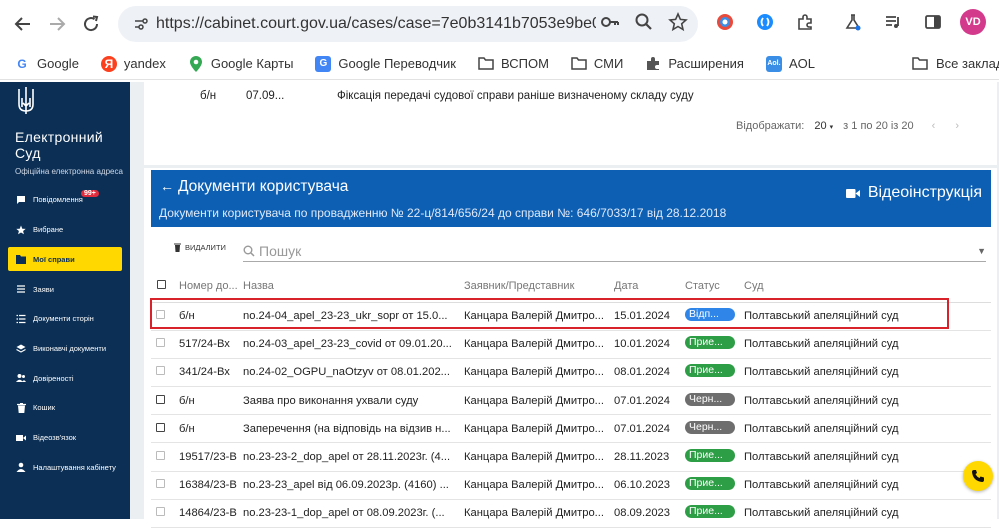 Image resolution: width=999 pixels, height=528 pixels. Describe the element at coordinates (597, 64) in the screenshot. I see `bookmark-smi: СМИ` at that location.